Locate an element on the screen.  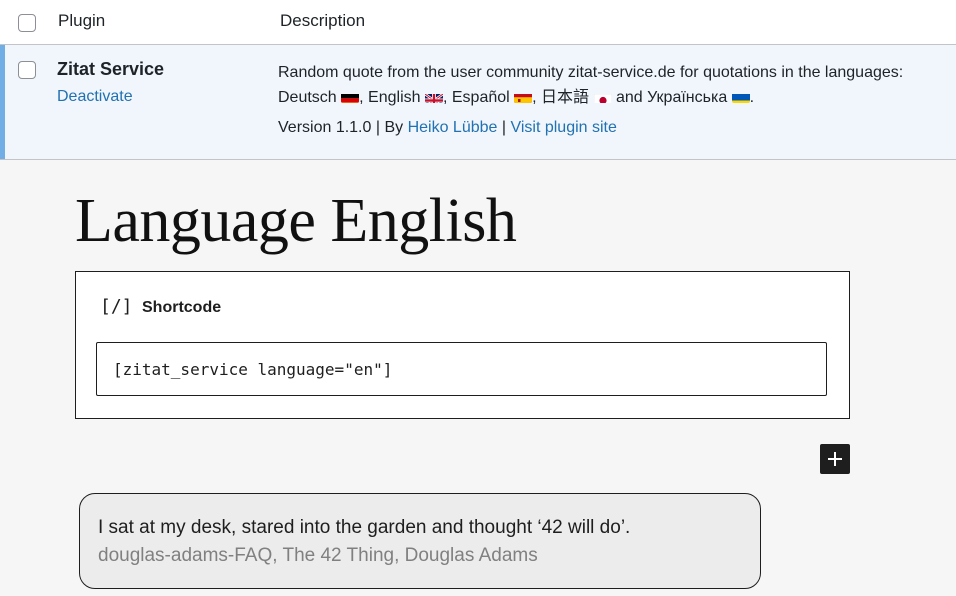
plugin-checkbox is located at coordinates (27, 70).